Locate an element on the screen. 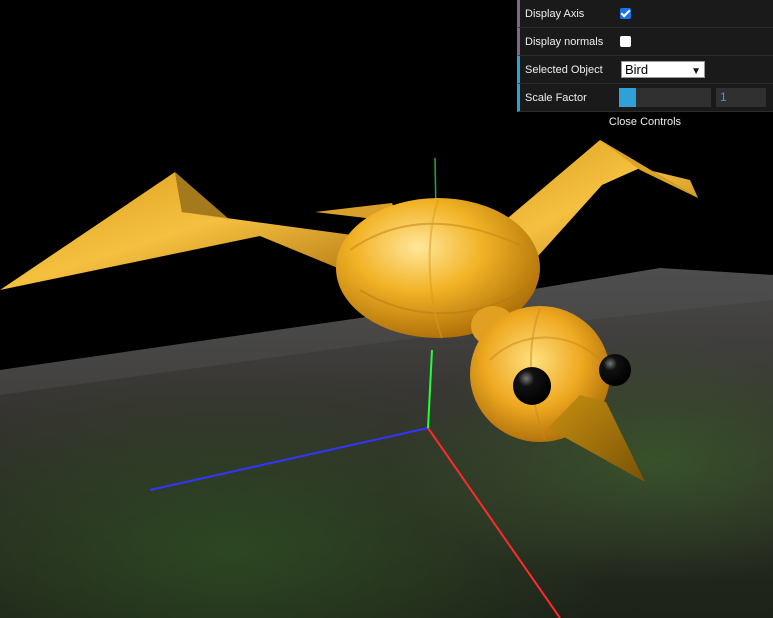 Image resolution: width=773 pixels, height=618 pixels. display-axis-label: Display Axis is located at coordinates (555, 13).